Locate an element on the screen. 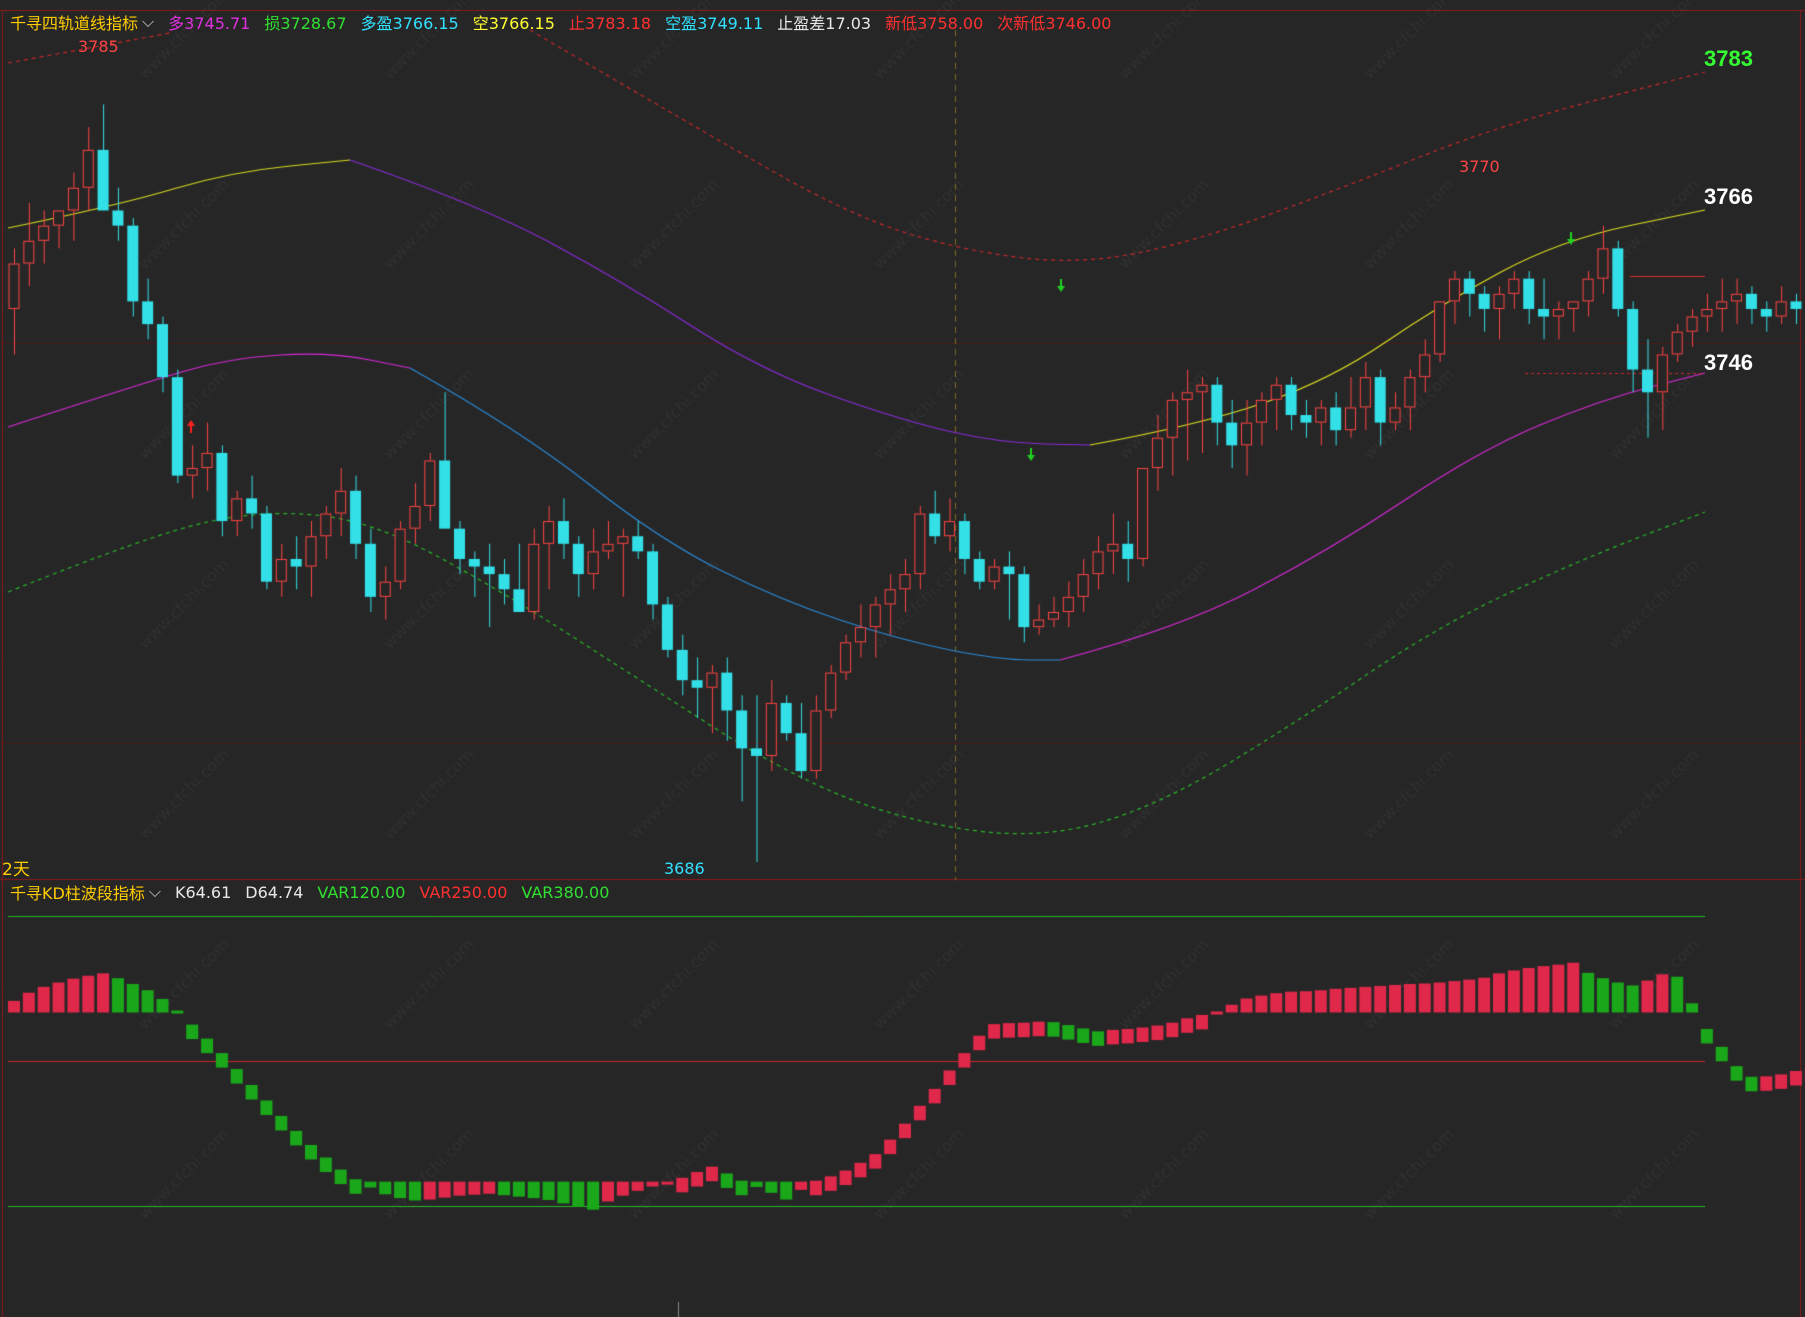 This screenshot has height=1317, width=1805. main-value-5: 空盈3749.11 is located at coordinates (714, 23).